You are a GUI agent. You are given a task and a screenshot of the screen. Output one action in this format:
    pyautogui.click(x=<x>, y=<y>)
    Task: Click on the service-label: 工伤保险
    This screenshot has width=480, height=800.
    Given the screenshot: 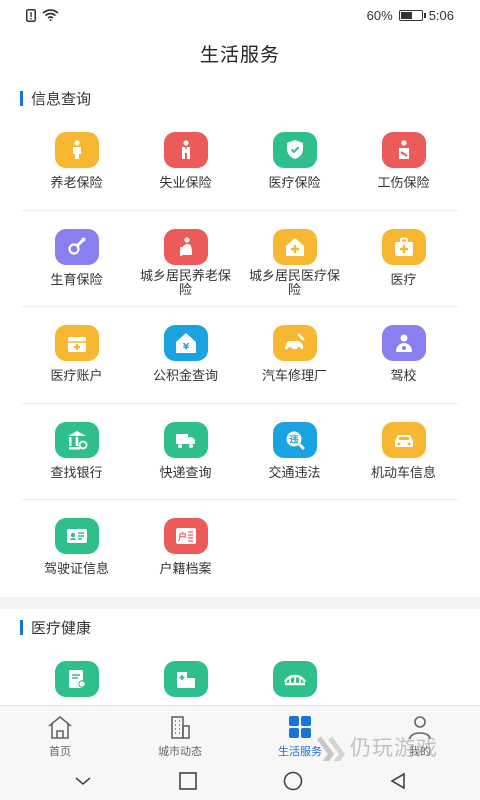 What is the action you would take?
    pyautogui.click(x=403, y=182)
    